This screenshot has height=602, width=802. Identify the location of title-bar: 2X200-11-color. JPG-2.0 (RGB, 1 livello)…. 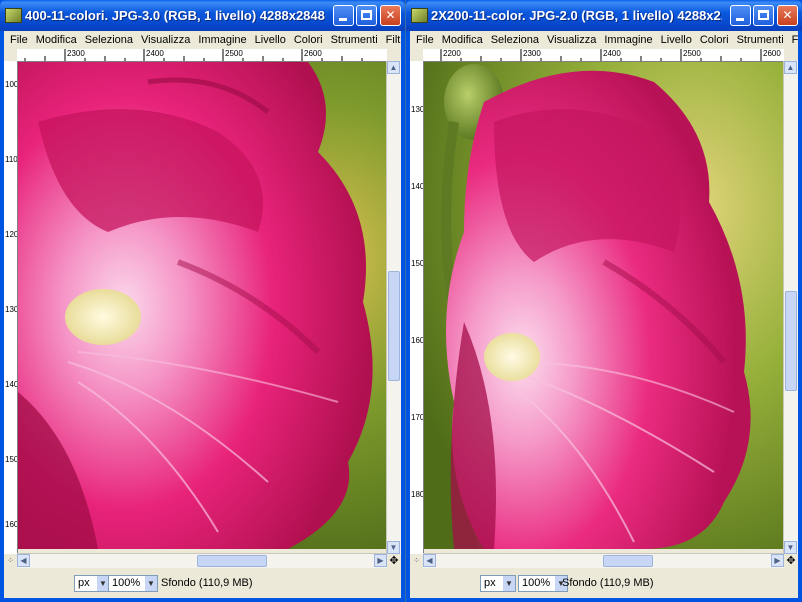
(604, 15).